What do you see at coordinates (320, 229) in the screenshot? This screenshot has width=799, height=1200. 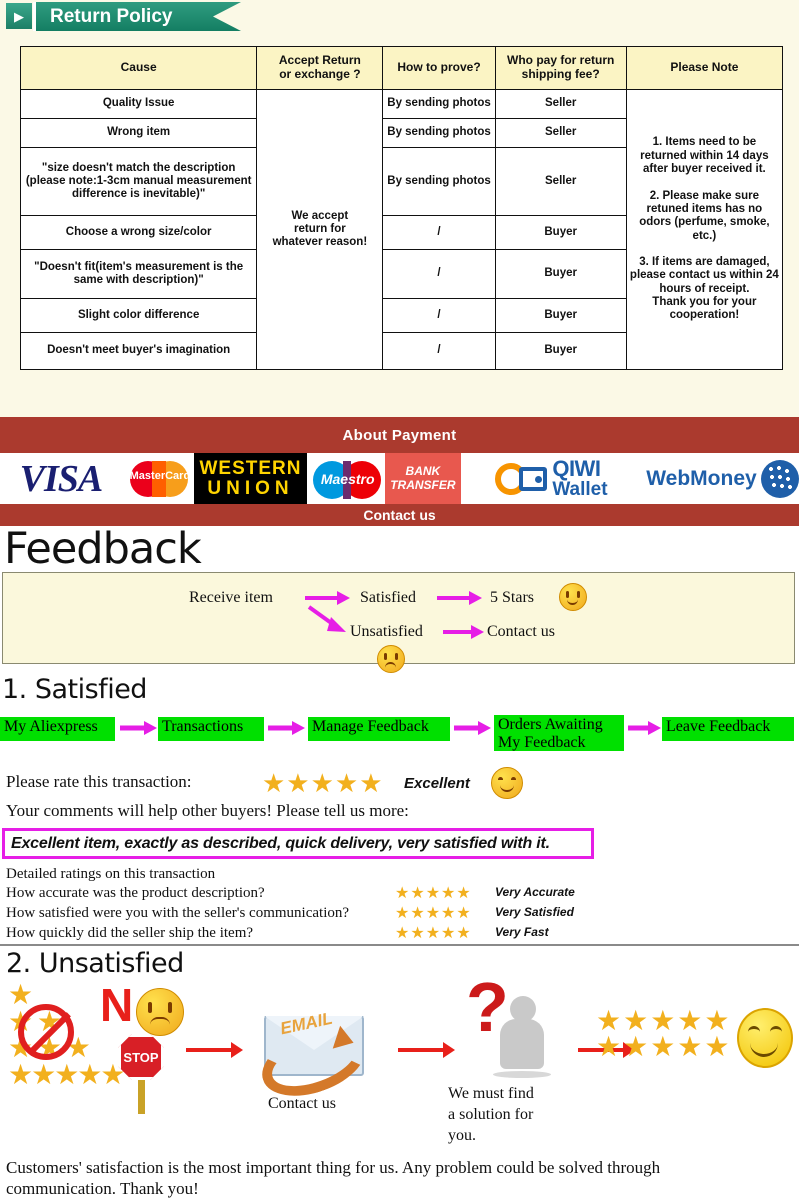 I see `cell-accept-merged: We accept return for whatever reason!` at bounding box center [320, 229].